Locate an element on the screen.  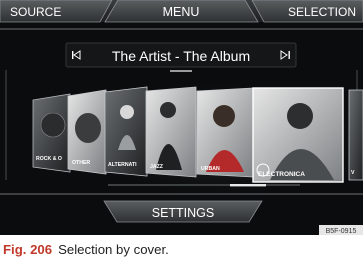
menu-label: MENU is located at coordinates (181, 12).